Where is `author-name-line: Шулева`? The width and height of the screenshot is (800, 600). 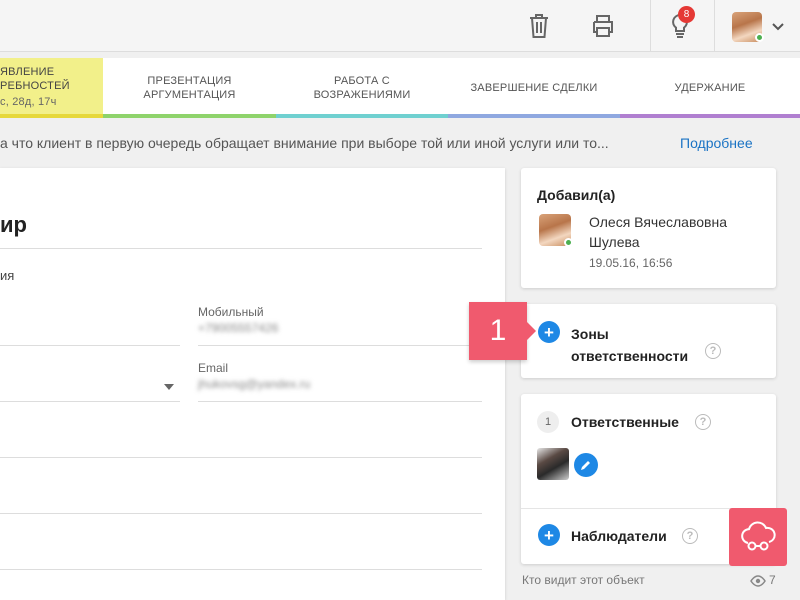 author-name-line: Шулева is located at coordinates (614, 242).